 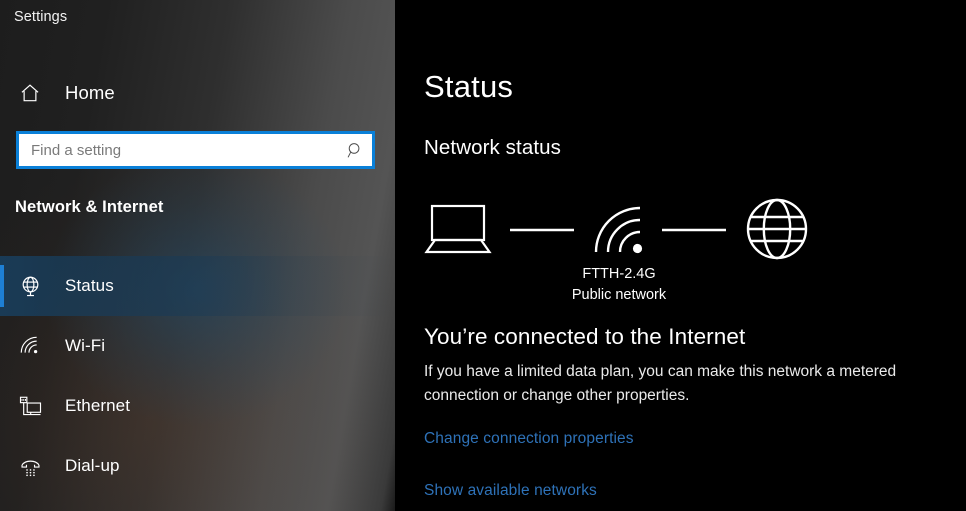 What do you see at coordinates (30, 466) in the screenshot?
I see `dialup-icon` at bounding box center [30, 466].